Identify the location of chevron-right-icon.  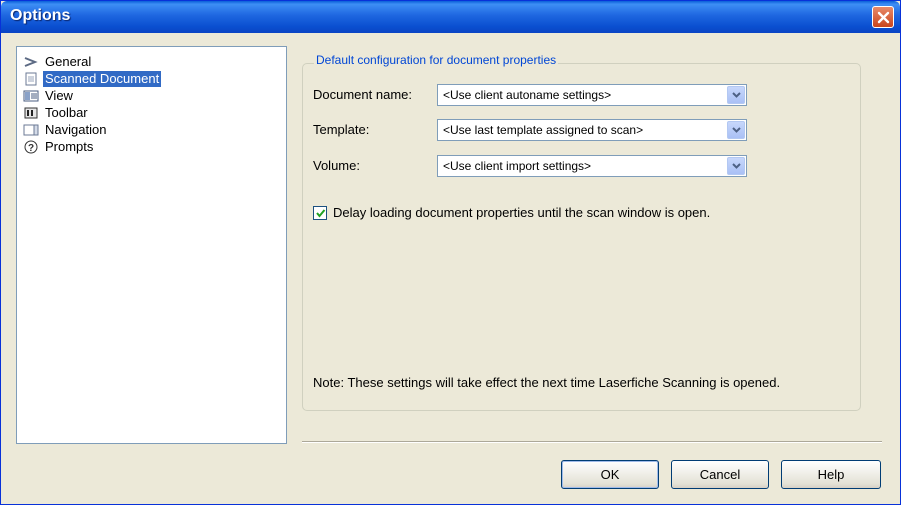
(31, 62).